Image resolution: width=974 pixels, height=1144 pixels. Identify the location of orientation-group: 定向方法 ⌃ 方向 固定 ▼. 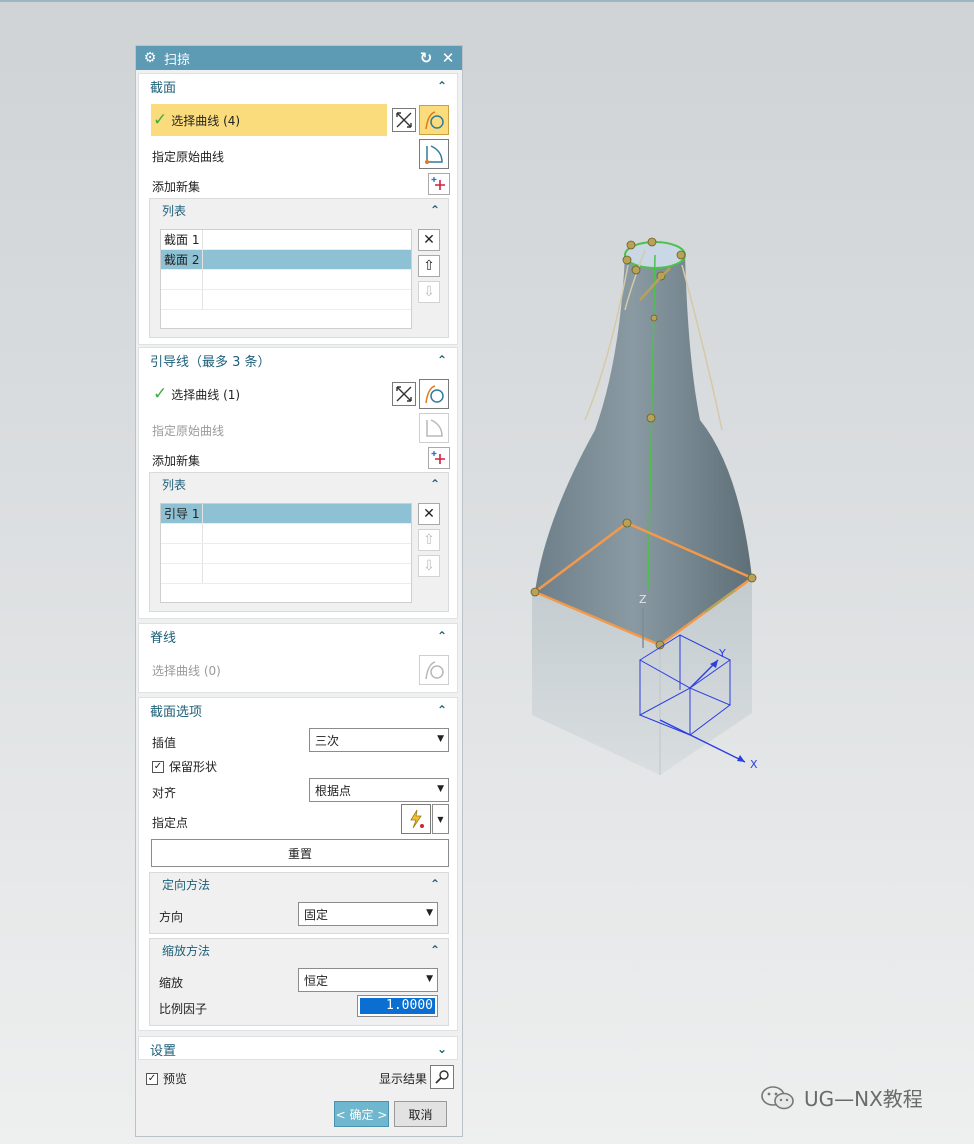
(299, 903).